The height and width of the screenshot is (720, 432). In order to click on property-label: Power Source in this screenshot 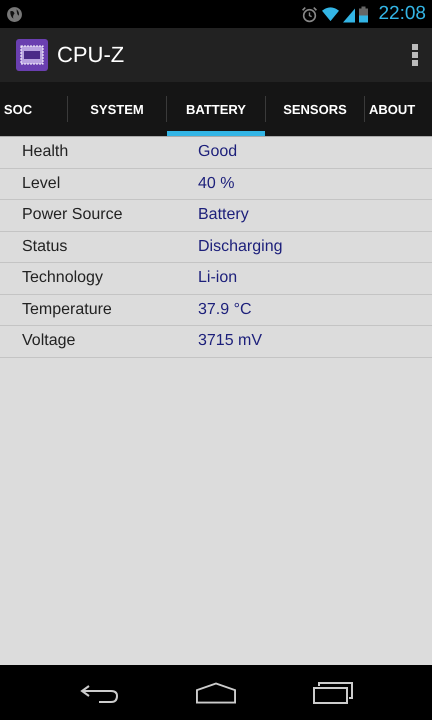, I will do `click(72, 215)`.